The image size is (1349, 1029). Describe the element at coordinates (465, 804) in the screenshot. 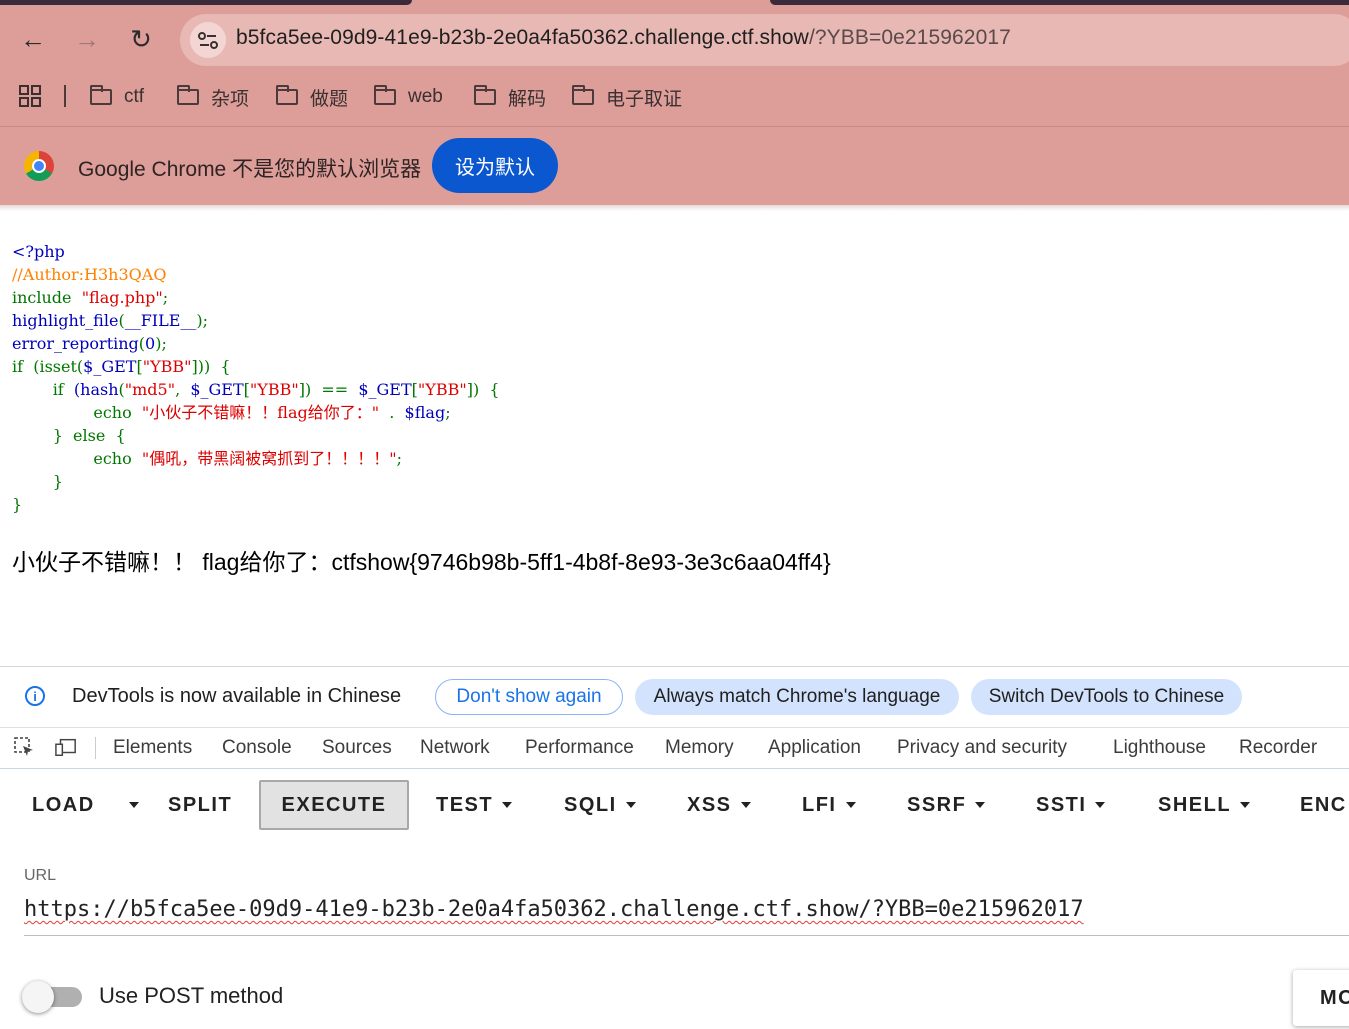

I see `test-label: TEST` at that location.